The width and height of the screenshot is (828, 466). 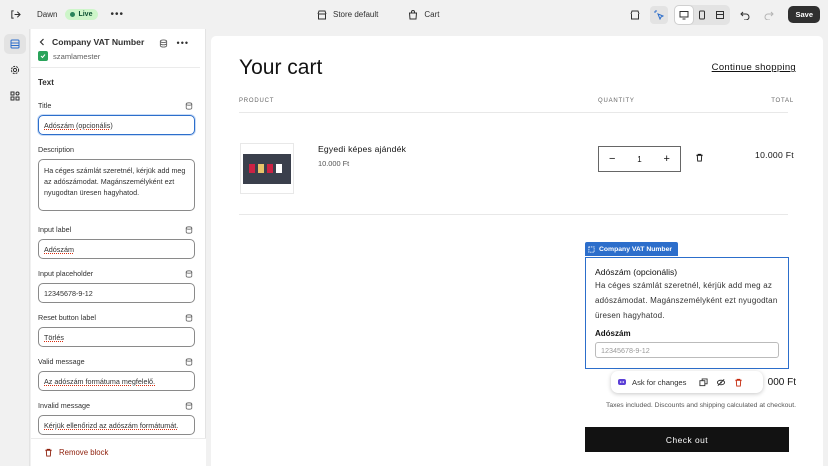 I want to click on input-label-field: Input label Adószám, so click(x=116, y=242).